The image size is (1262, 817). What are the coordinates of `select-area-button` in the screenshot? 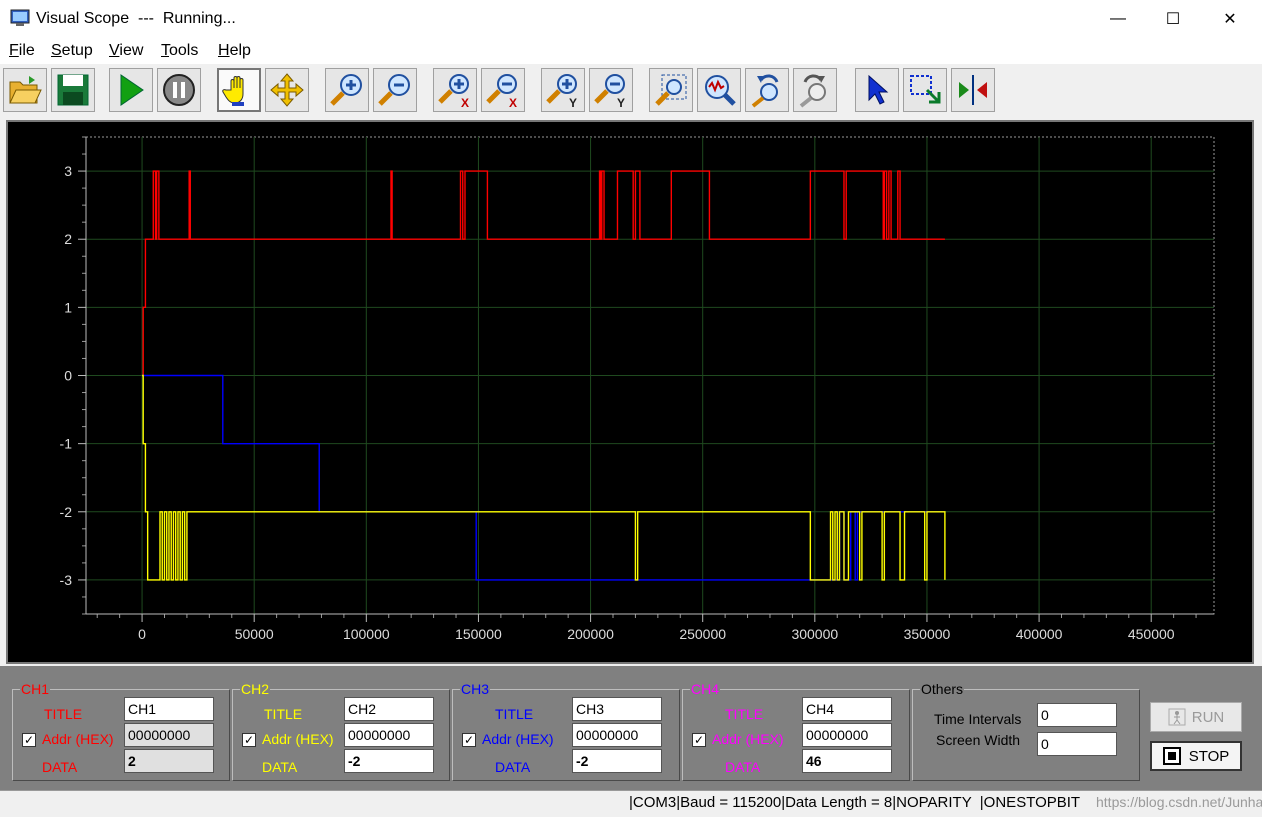 It's located at (925, 90).